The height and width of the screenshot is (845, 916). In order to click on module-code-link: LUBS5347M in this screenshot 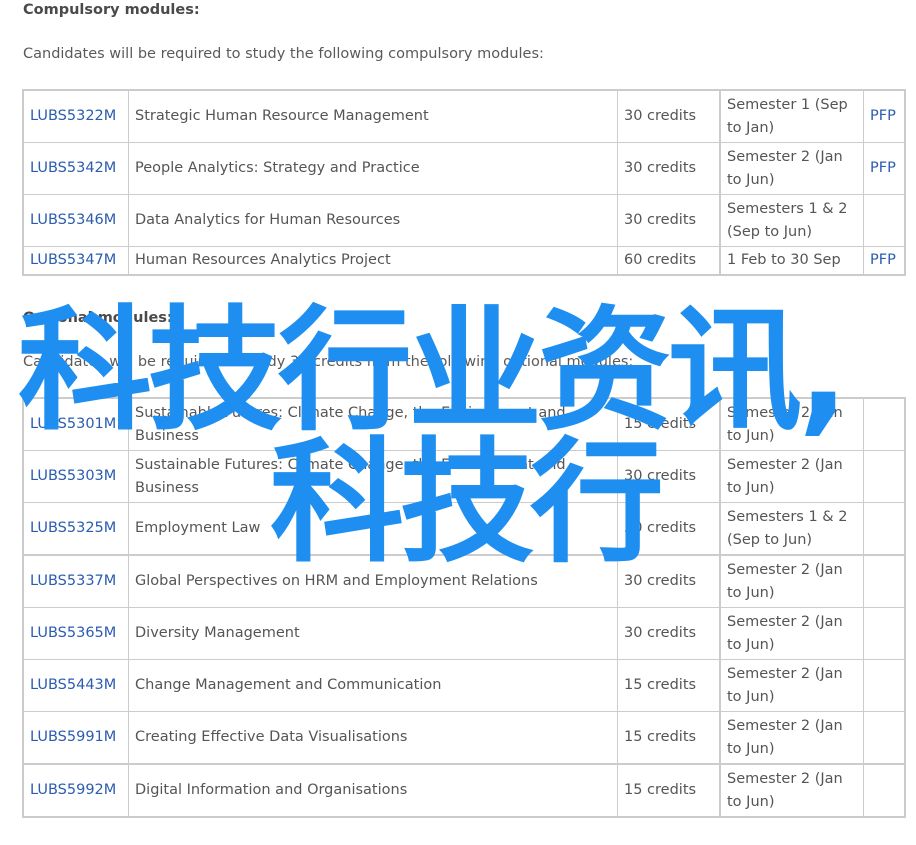, I will do `click(73, 260)`.